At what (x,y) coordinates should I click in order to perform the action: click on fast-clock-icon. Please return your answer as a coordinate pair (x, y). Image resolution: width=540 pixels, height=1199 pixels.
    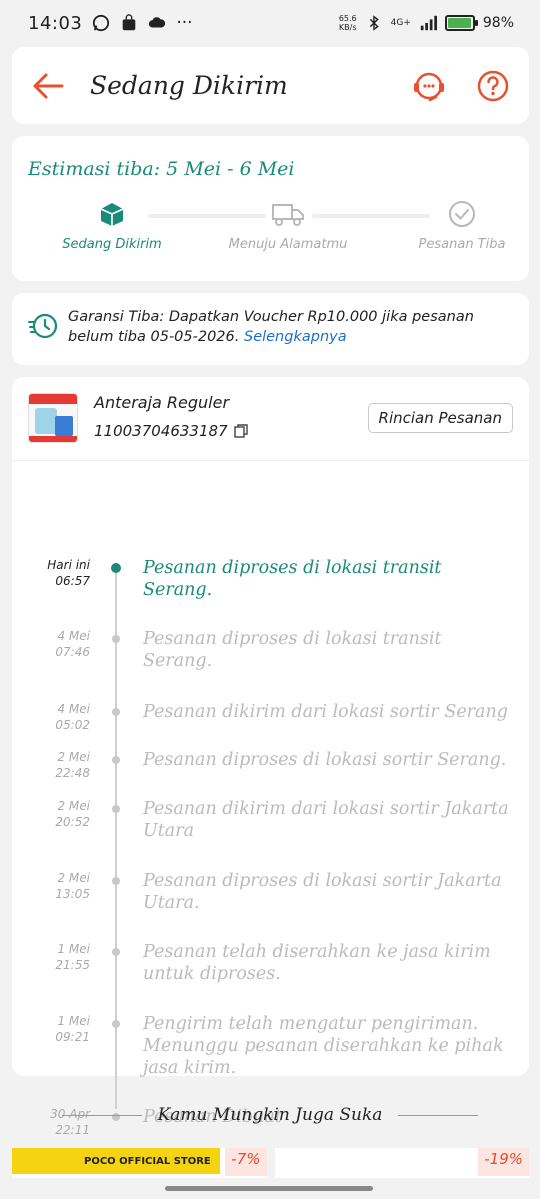
    Looking at the image, I should click on (43, 326).